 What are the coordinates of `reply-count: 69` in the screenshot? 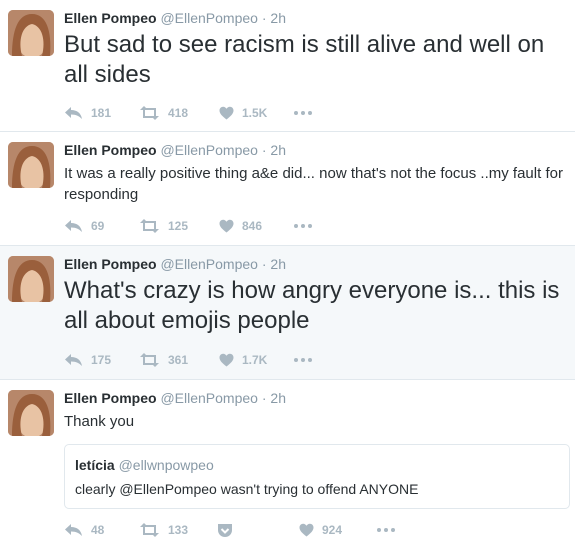 It's located at (98, 226).